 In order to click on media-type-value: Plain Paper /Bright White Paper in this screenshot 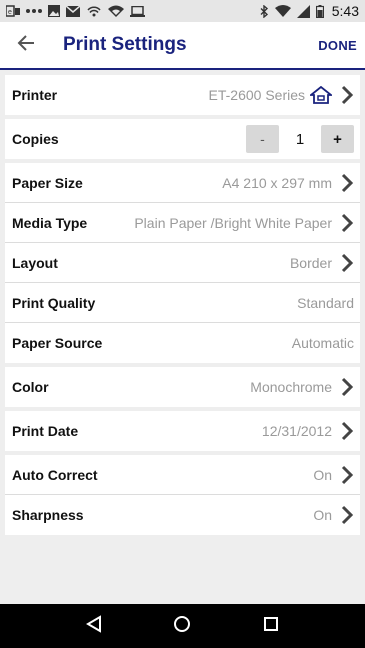, I will do `click(233, 222)`.